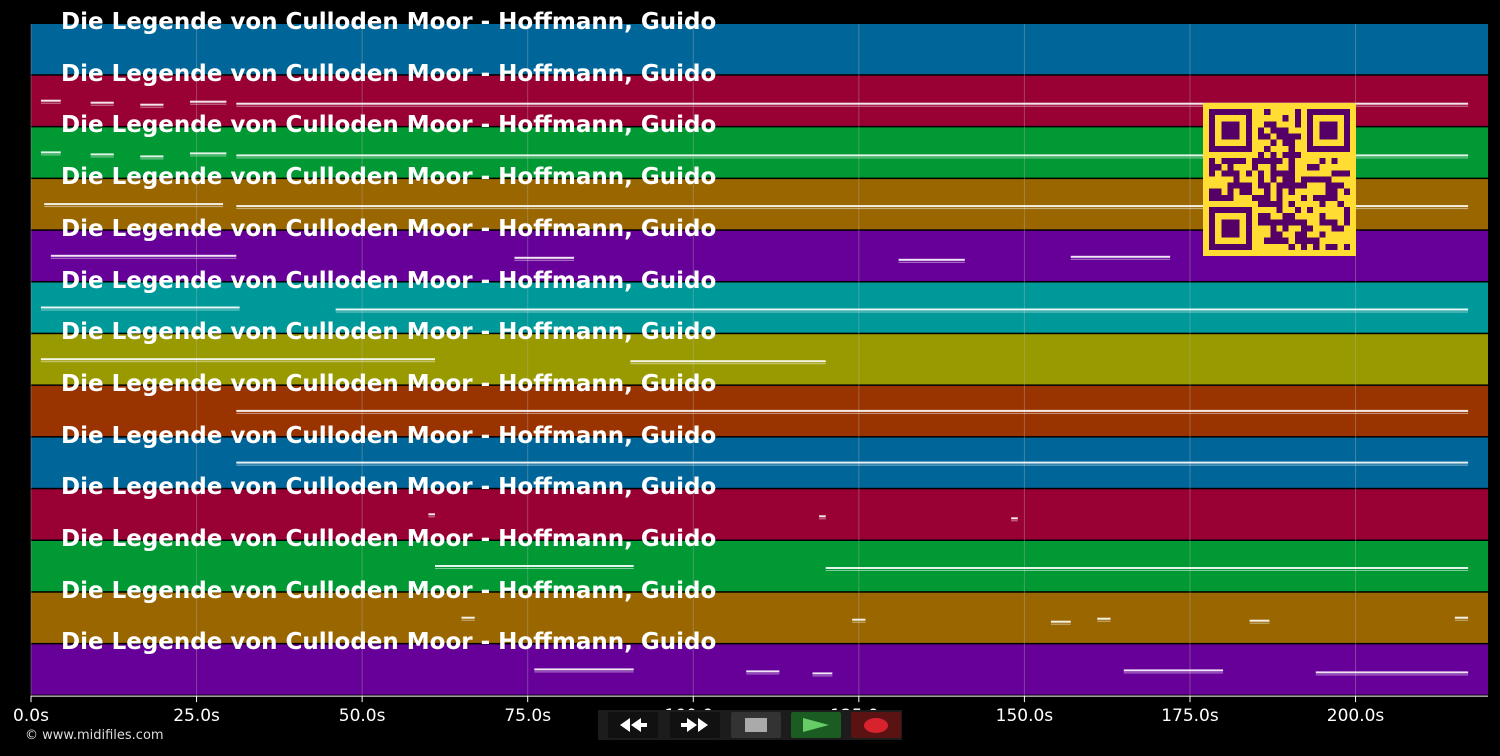 The image size is (1500, 756). I want to click on stop-button, so click(756, 725).